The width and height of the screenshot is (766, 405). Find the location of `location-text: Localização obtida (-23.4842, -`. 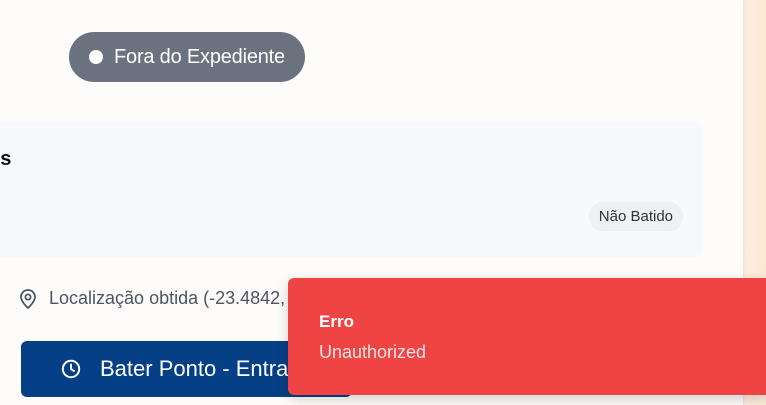

location-text: Localização obtida (-23.4842, - is located at coordinates (173, 298).